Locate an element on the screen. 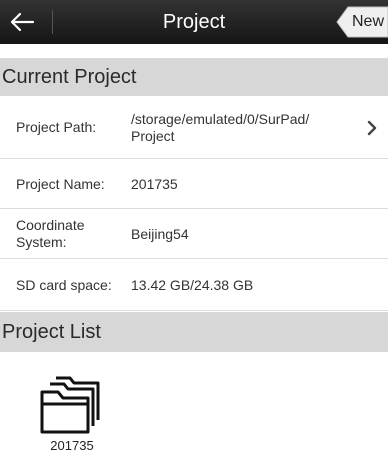  project-list-heading: Project List is located at coordinates (194, 332).